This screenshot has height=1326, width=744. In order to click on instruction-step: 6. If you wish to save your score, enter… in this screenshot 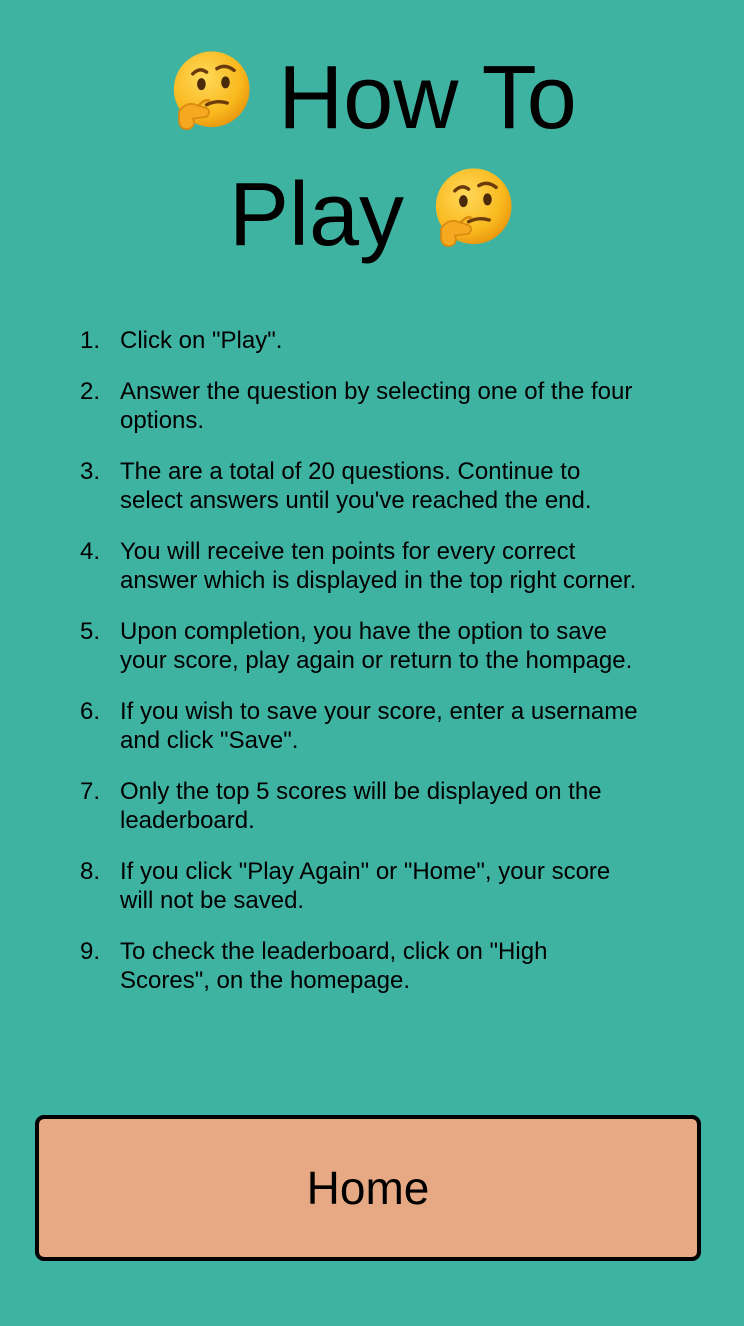, I will do `click(360, 726)`.